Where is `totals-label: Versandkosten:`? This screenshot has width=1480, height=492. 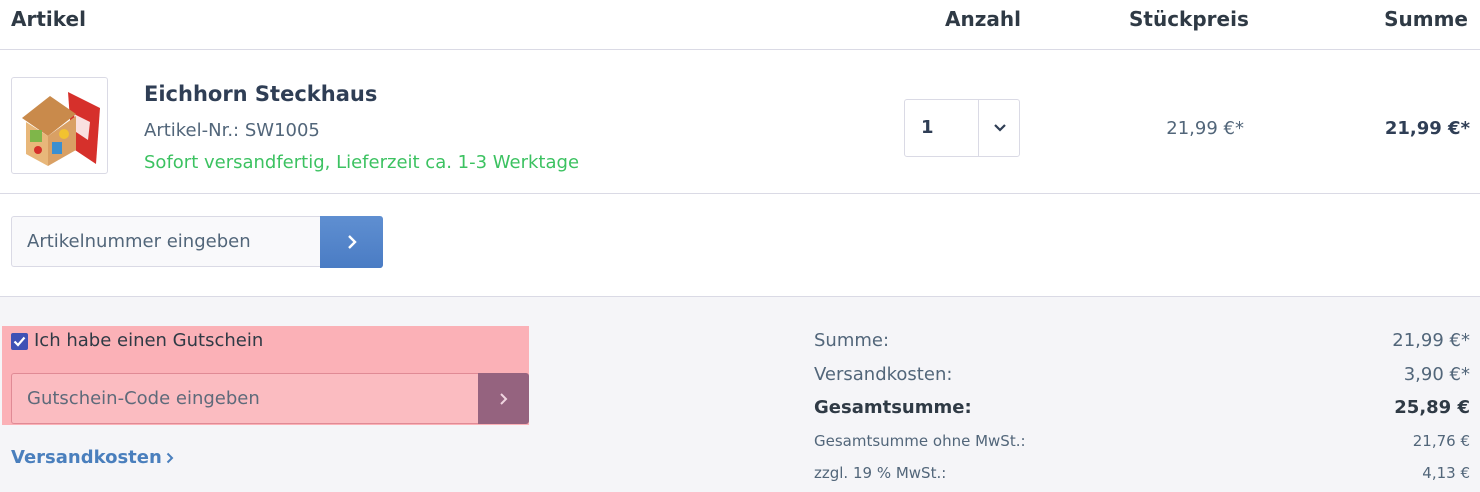
totals-label: Versandkosten: is located at coordinates (883, 374).